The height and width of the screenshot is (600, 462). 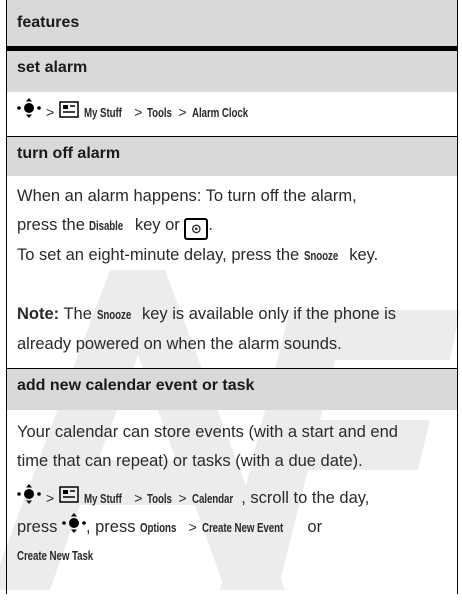 I want to click on disable-key-label: Disable, so click(x=106, y=226).